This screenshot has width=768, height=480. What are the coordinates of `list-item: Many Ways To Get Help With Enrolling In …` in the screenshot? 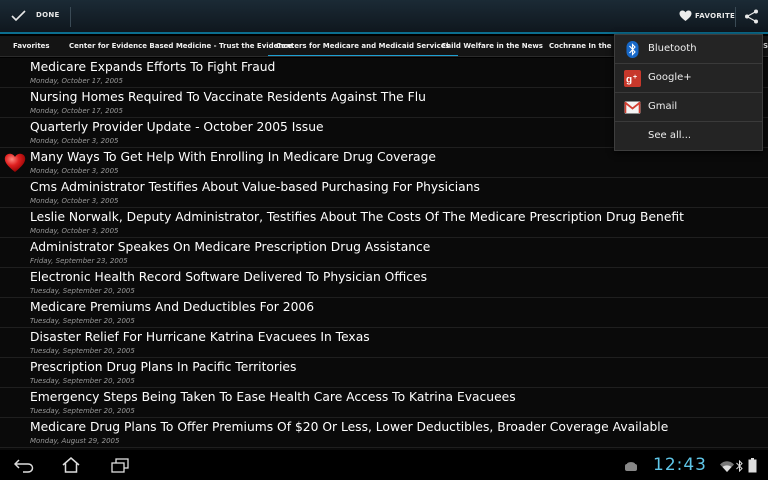 It's located at (384, 163).